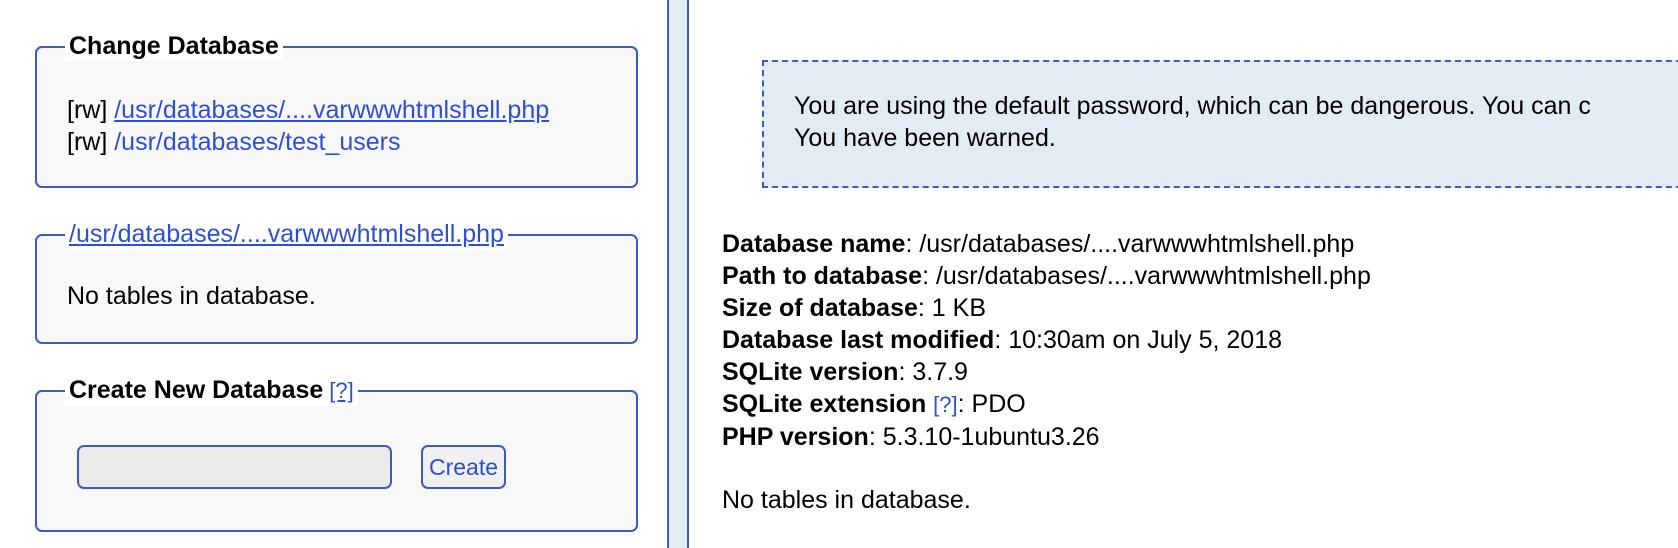 The image size is (1678, 548). Describe the element at coordinates (984, 437) in the screenshot. I see `info-value: : 5.3.10-1ubuntu3.26` at that location.